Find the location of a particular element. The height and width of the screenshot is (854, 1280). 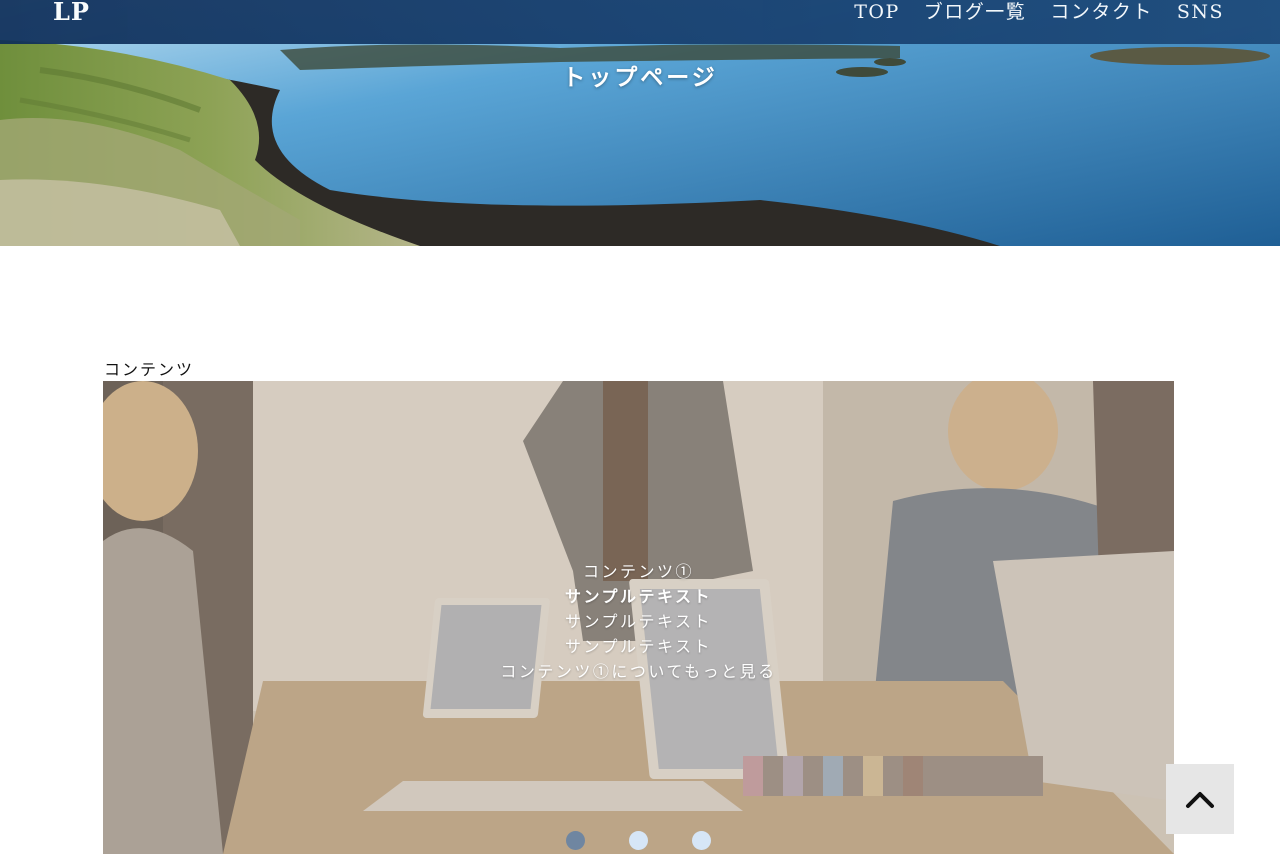

nav-item-blog-list: ブログ一覧 is located at coordinates (975, 12).